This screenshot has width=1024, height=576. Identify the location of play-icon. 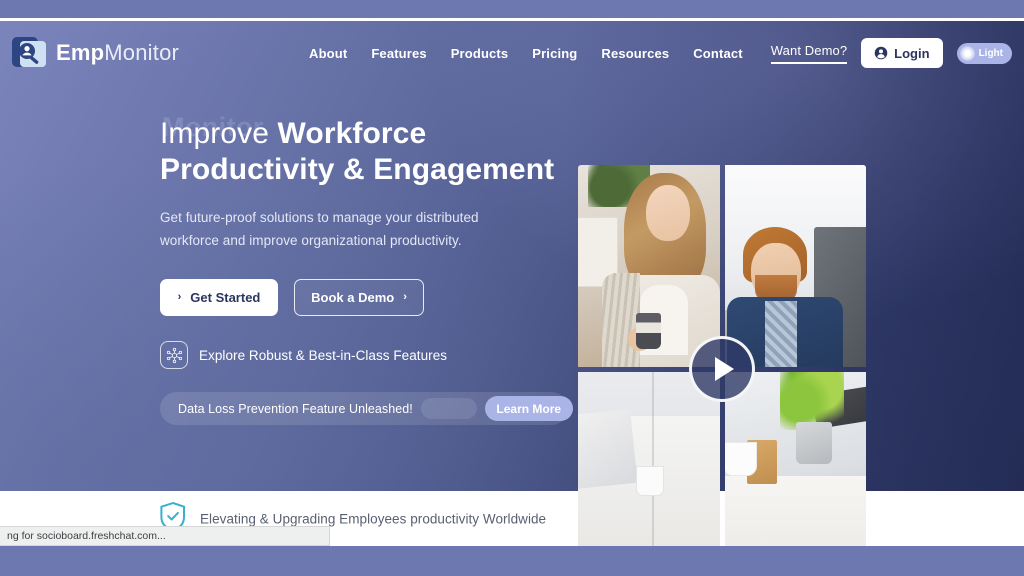
(724, 369).